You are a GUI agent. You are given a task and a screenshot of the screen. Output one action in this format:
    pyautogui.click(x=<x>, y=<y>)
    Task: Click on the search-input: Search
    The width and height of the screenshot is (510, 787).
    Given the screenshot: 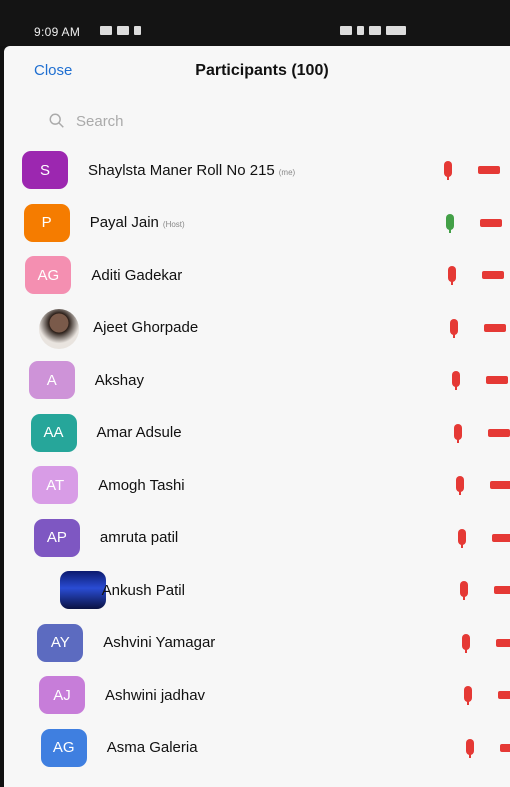 What is the action you would take?
    pyautogui.click(x=148, y=121)
    